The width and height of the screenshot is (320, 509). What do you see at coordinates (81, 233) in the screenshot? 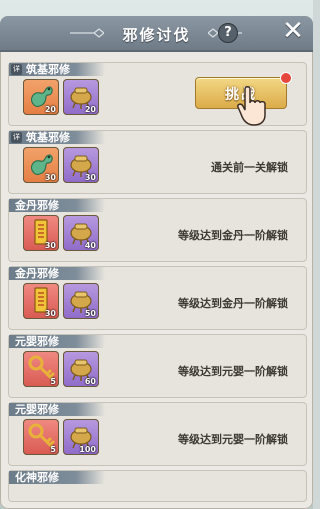
I see `reward-item: 40` at bounding box center [81, 233].